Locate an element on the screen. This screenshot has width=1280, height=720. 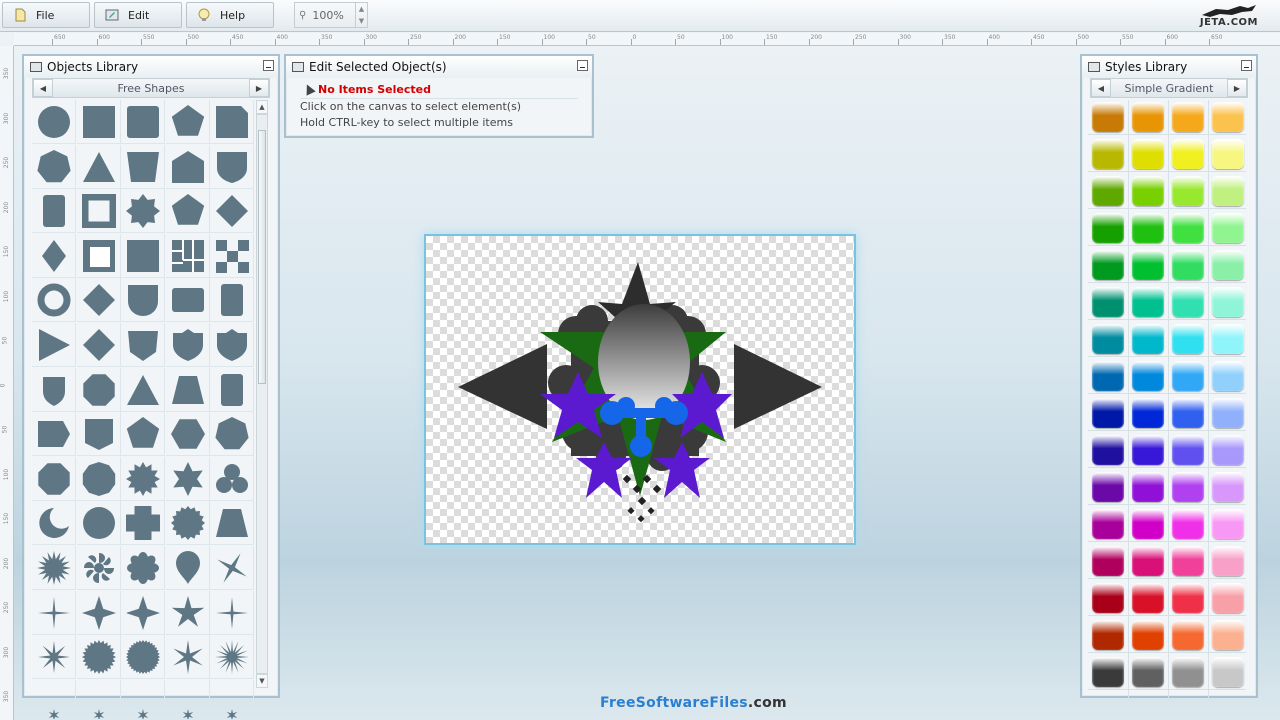
shape-heptagon is located at coordinates (54, 166).